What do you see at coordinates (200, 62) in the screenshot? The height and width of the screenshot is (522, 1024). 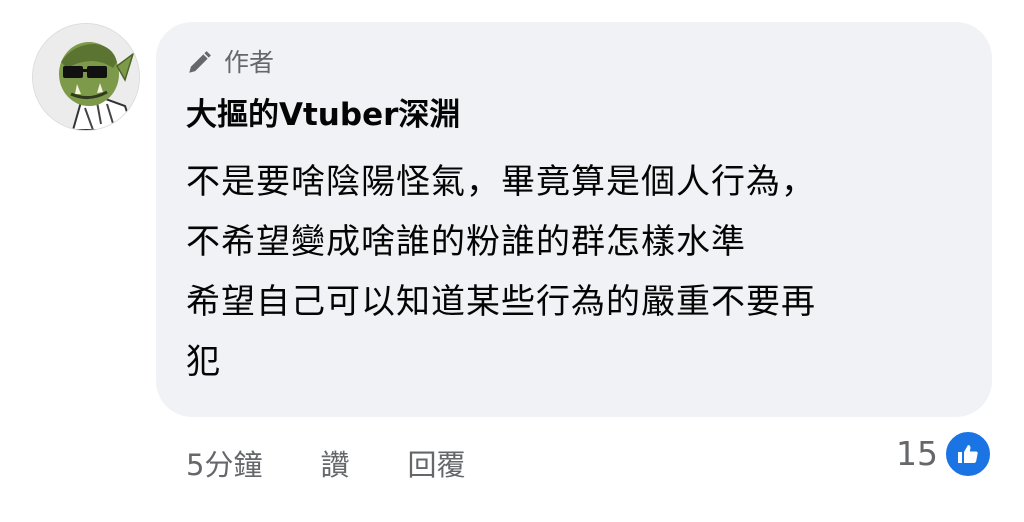 I see `pencil-icon` at bounding box center [200, 62].